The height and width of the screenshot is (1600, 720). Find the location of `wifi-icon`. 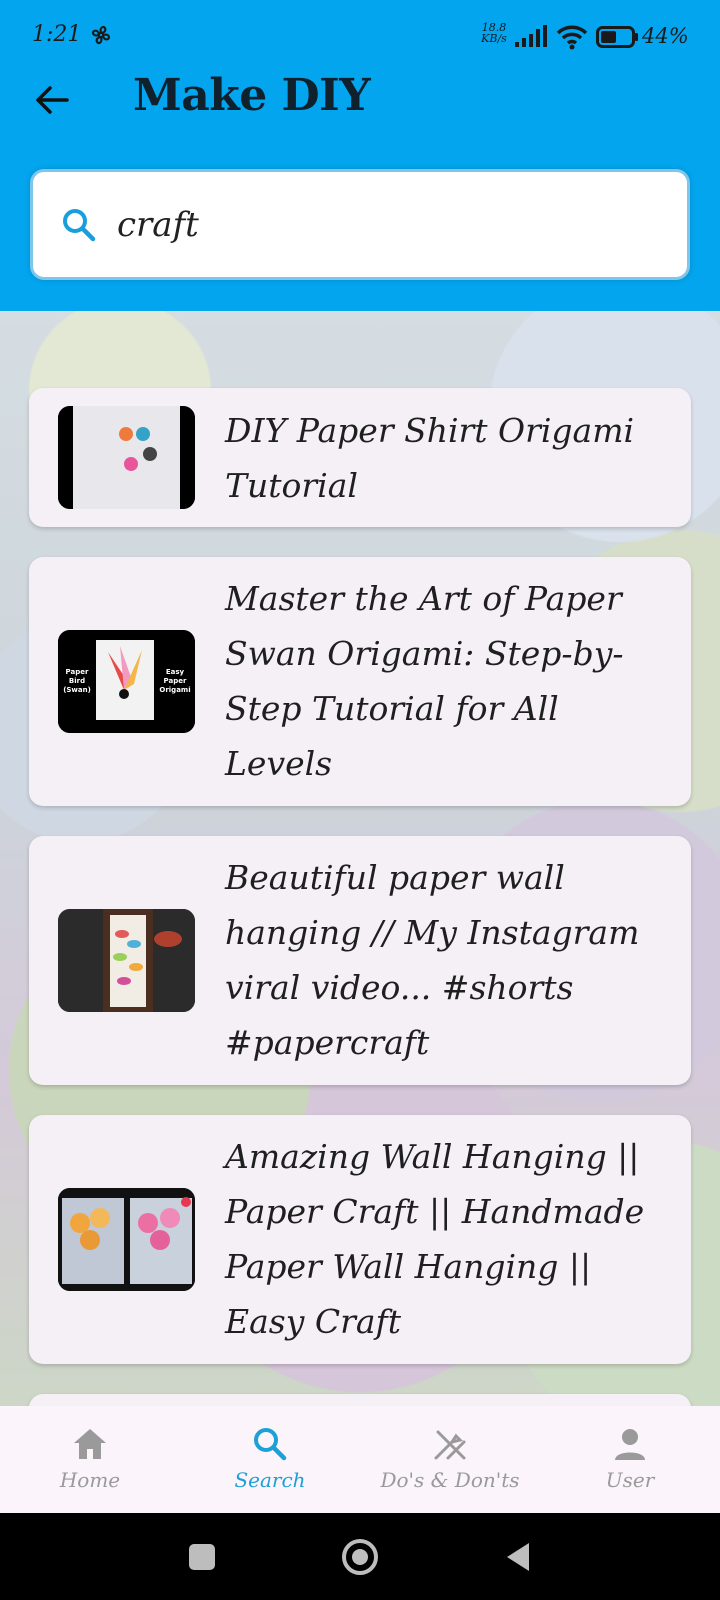

wifi-icon is located at coordinates (572, 37).